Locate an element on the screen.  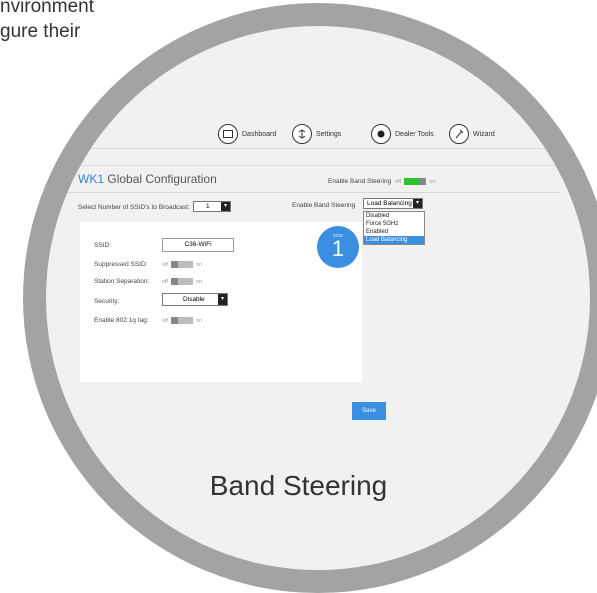
vlan-tag-label: Enable 802.1q tag: is located at coordinates (121, 320).